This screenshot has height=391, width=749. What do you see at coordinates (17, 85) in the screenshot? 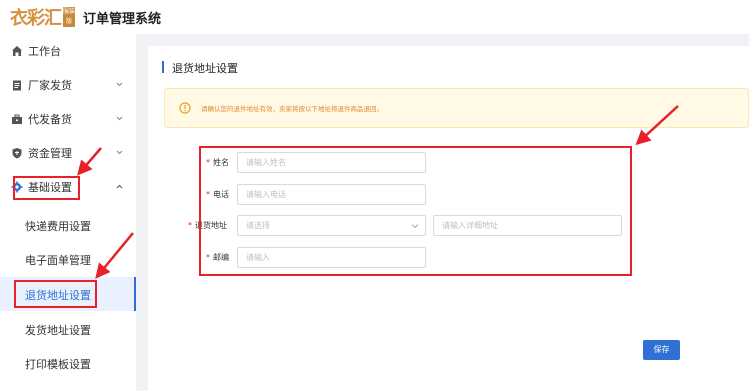
I see `clipboard-icon` at bounding box center [17, 85].